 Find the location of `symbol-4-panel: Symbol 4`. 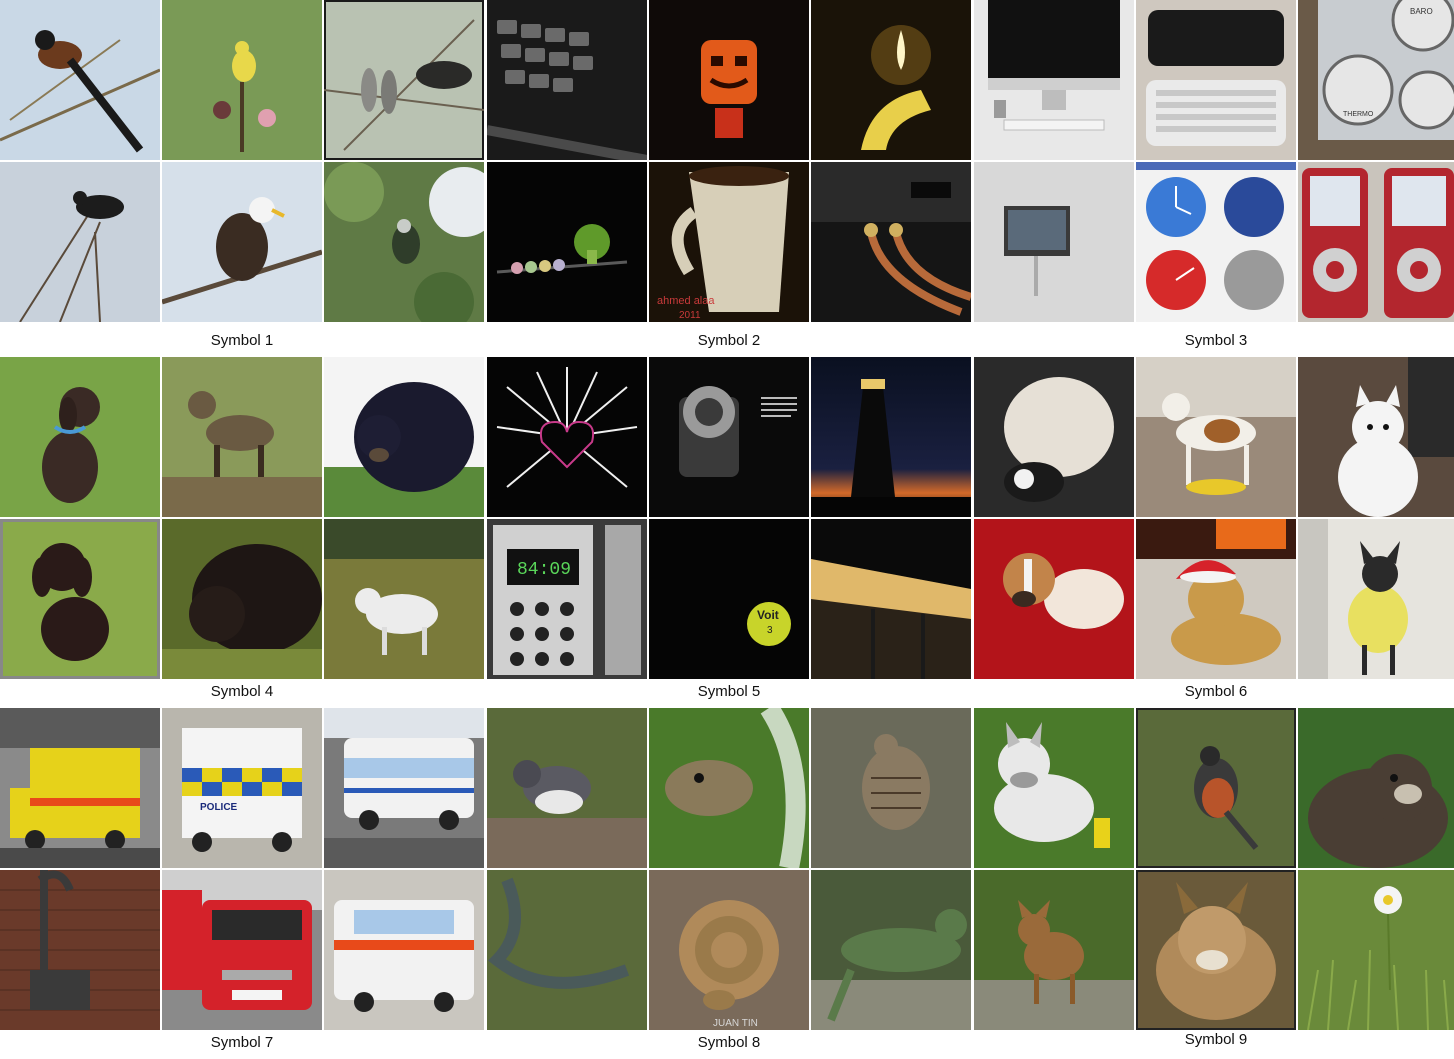

symbol-4-panel: Symbol 4 is located at coordinates (242, 528).